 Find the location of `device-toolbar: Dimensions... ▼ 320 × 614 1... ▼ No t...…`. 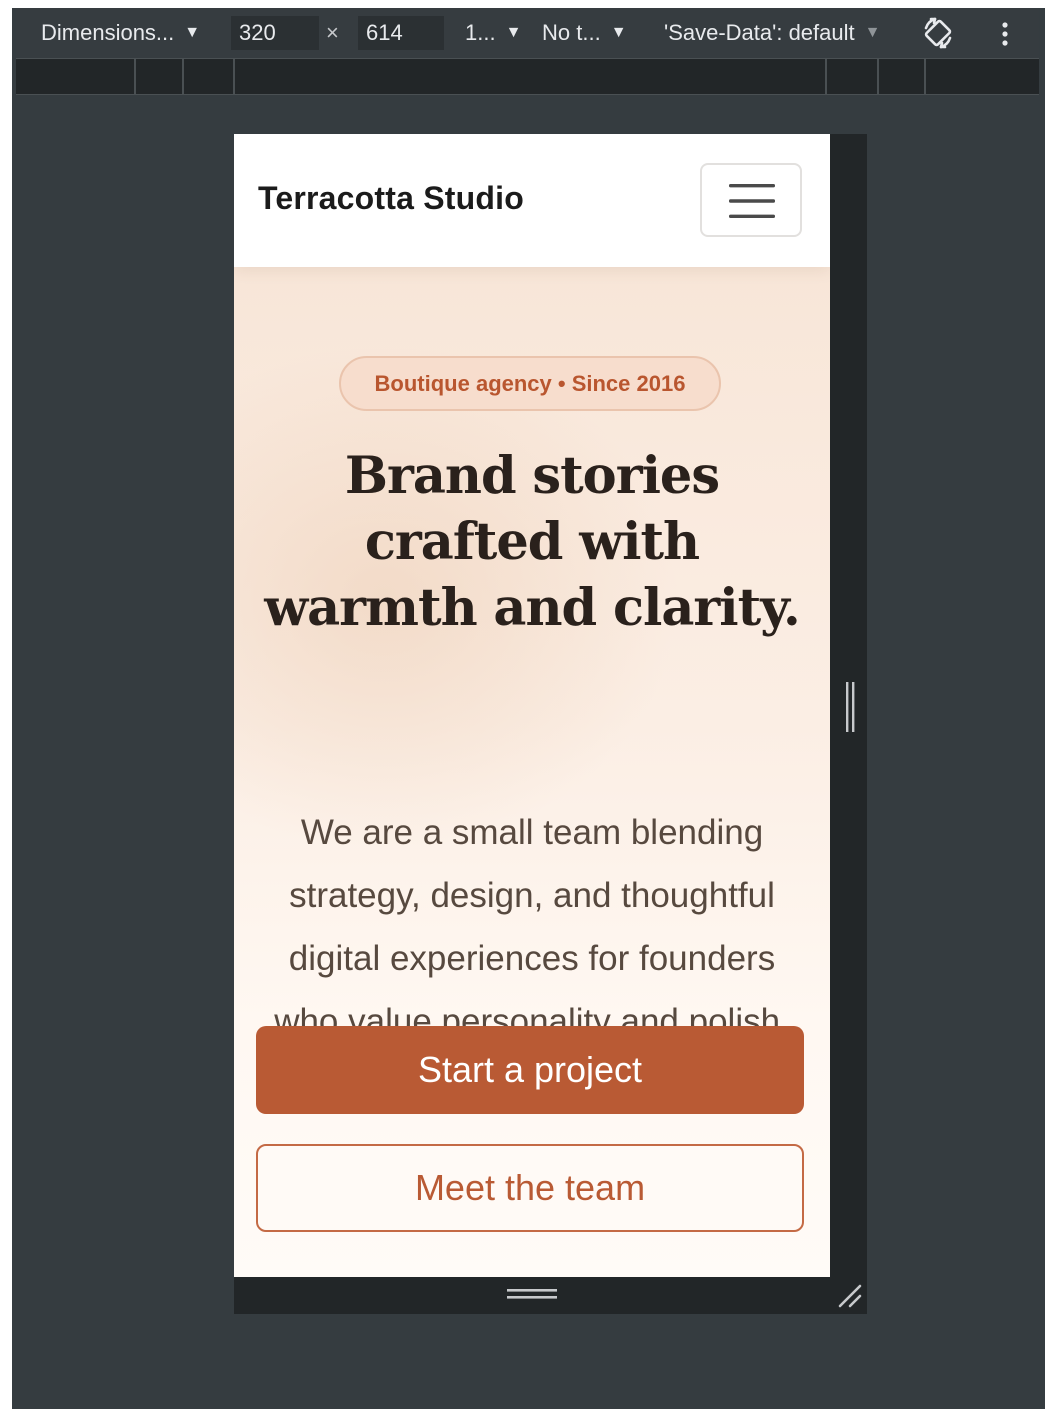

device-toolbar: Dimensions... ▼ 320 × 614 1... ▼ No t...… is located at coordinates (527, 33).